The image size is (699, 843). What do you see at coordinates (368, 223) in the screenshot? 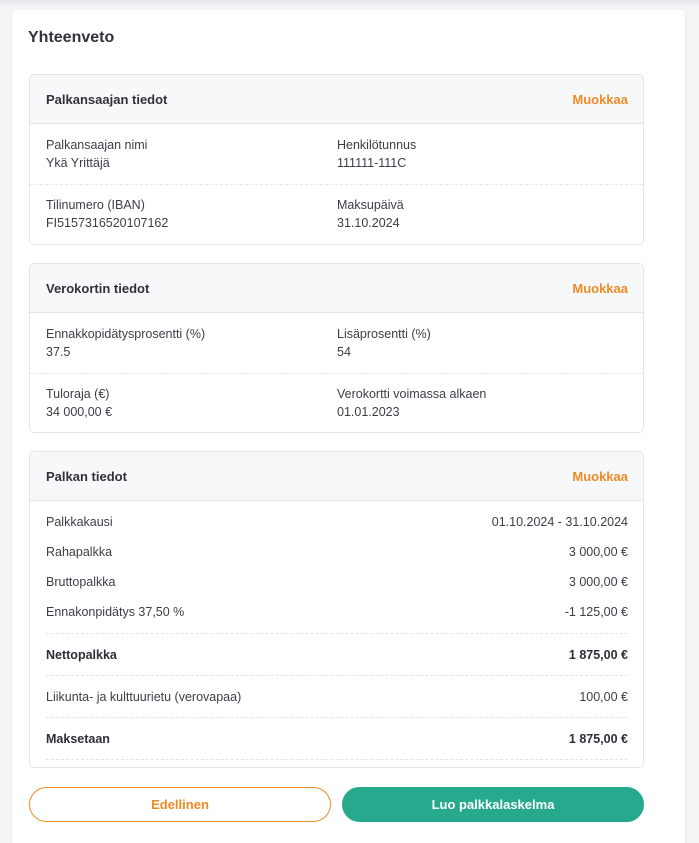
I see `recipient-paydate-value: 31.10.2024` at bounding box center [368, 223].